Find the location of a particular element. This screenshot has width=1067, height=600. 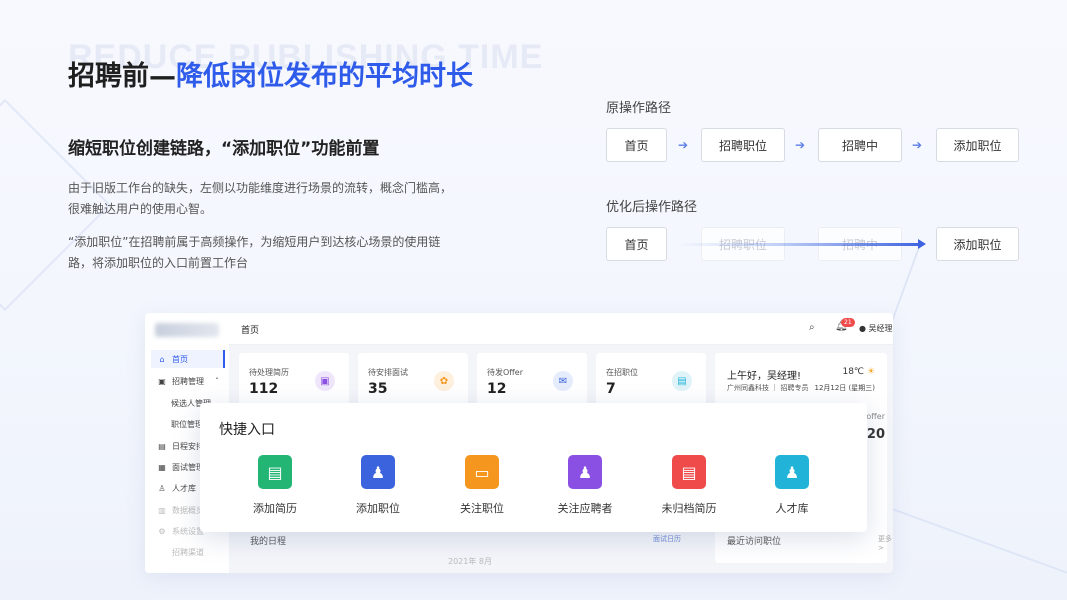

notification-badge: 21 is located at coordinates (848, 322).